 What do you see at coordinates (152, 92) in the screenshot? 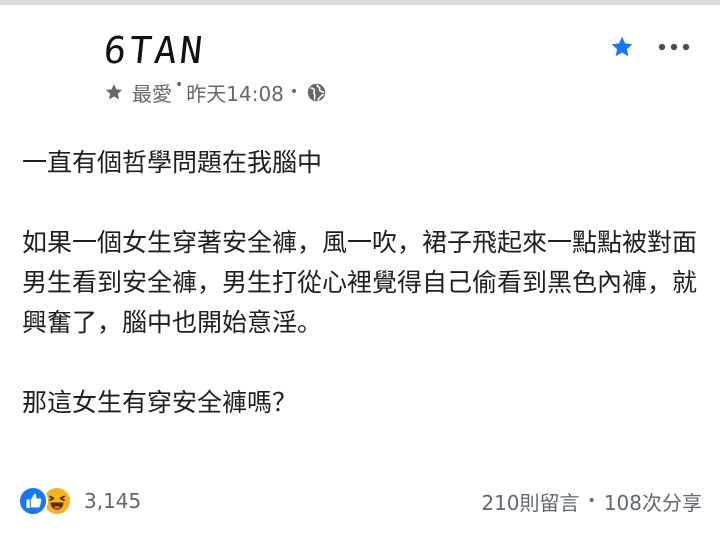
I see `audience-label: 最愛` at bounding box center [152, 92].